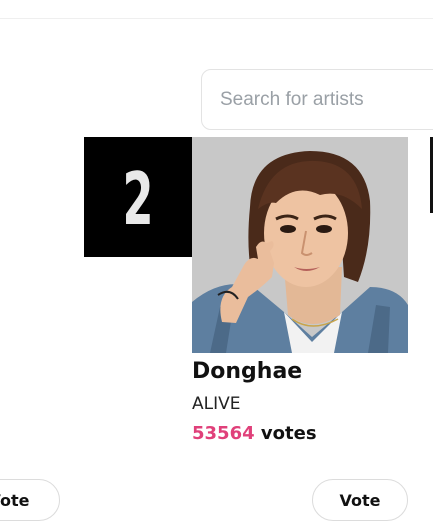 The height and width of the screenshot is (532, 433). I want to click on header-divider, so click(216, 18).